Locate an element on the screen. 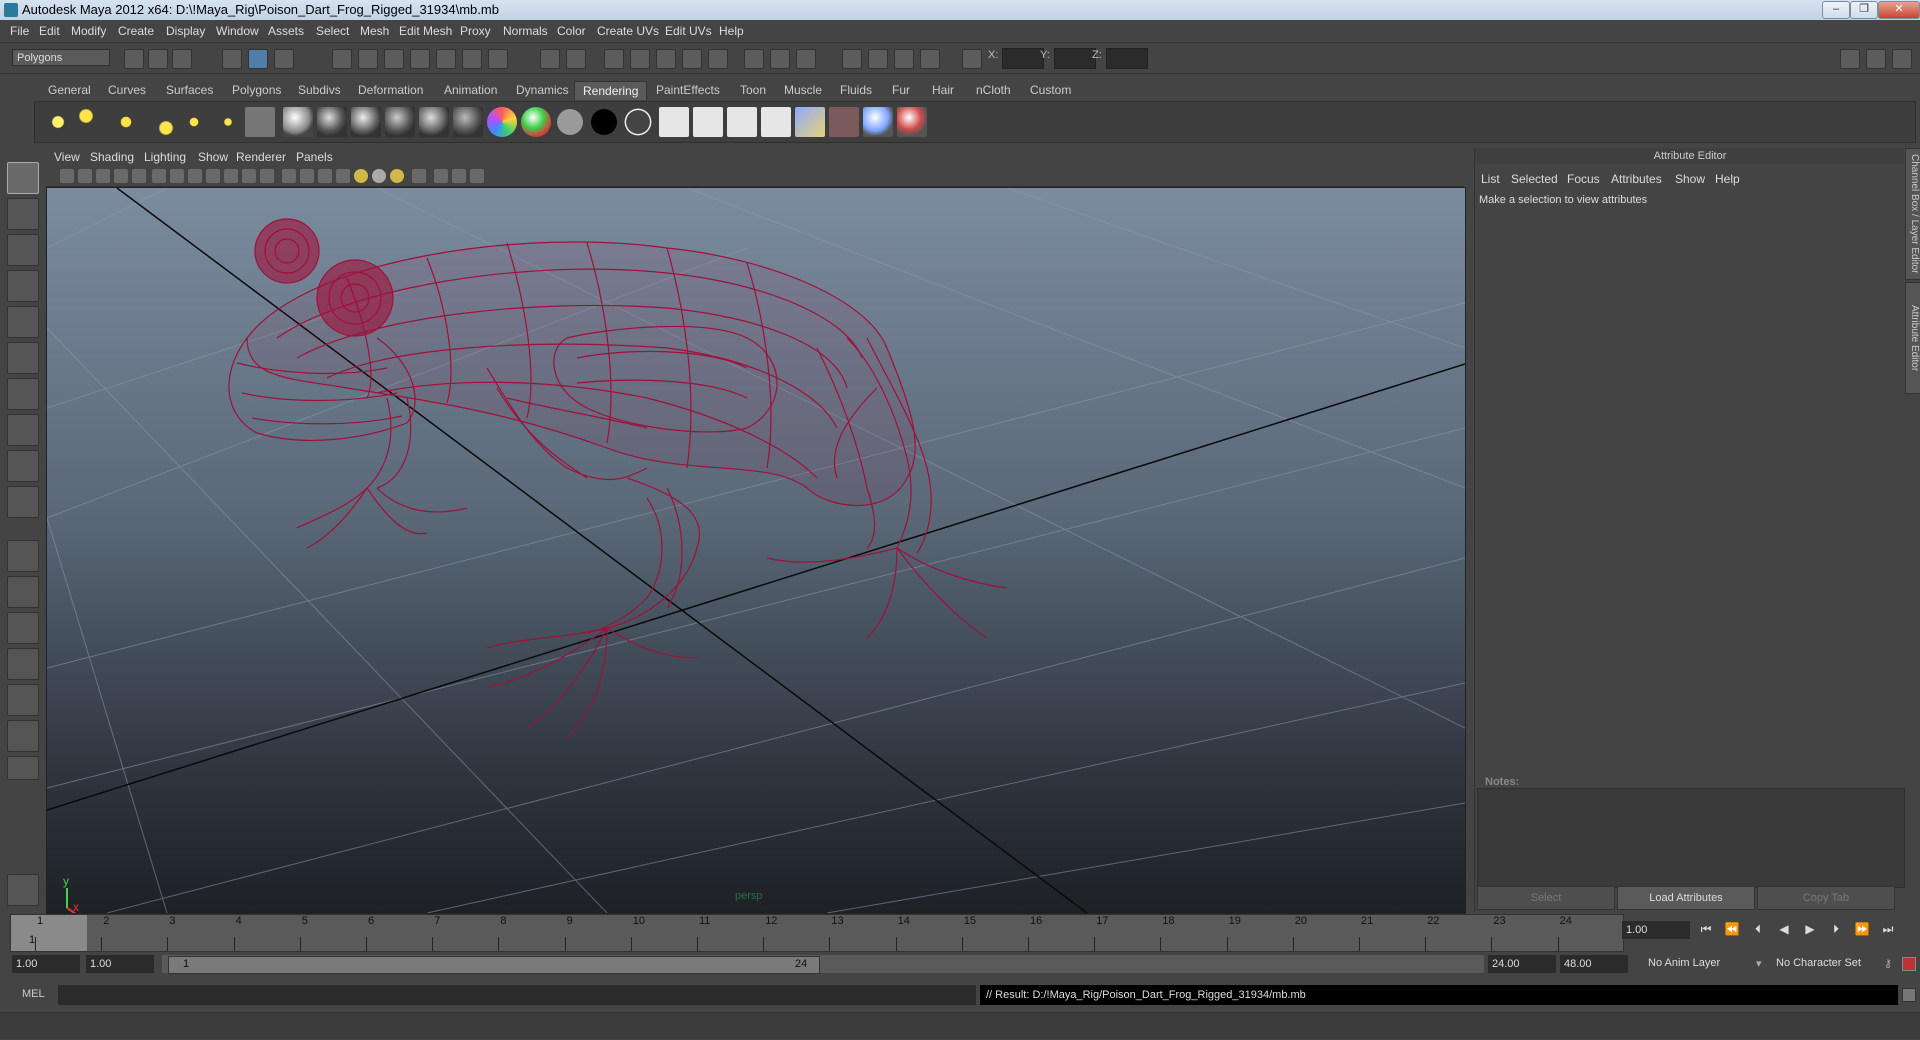 This screenshot has width=1920, height=1040. menu-select: Select is located at coordinates (332, 31).